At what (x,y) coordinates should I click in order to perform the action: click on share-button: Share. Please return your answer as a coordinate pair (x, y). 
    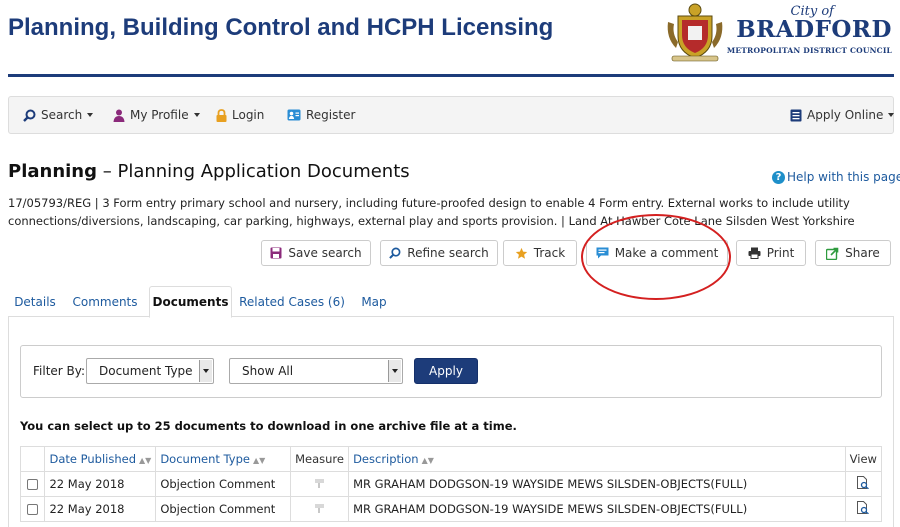
    Looking at the image, I should click on (853, 253).